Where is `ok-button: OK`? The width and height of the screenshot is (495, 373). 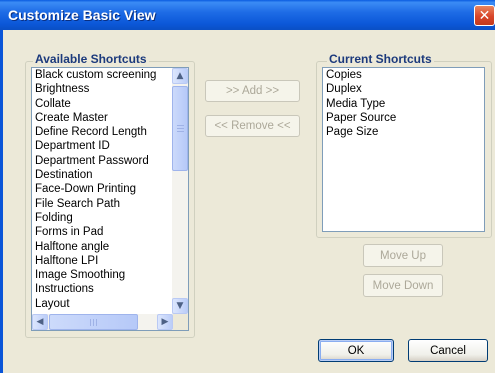
ok-button: OK is located at coordinates (356, 350).